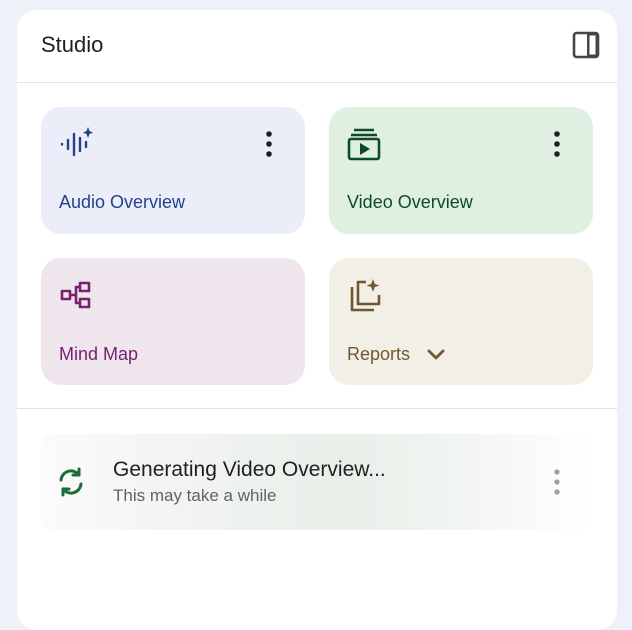  I want to click on section-divider, so click(317, 408).